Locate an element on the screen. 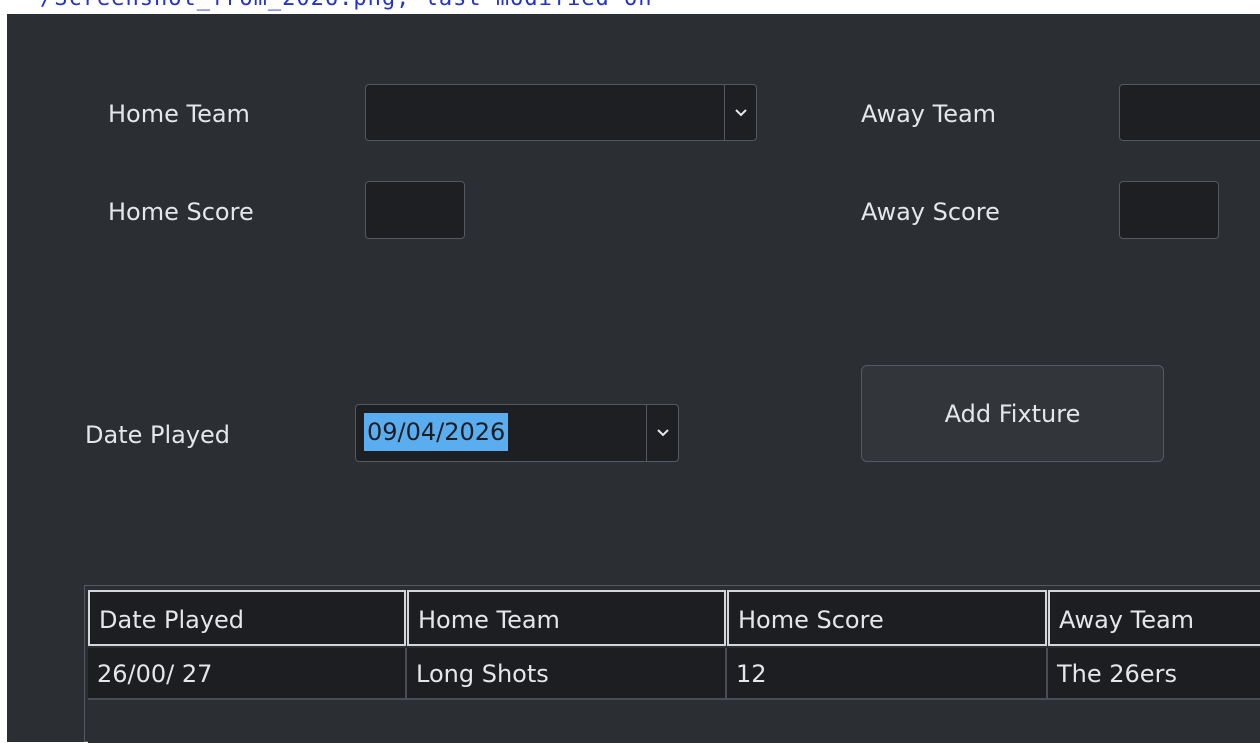  date-played-label: Date Played is located at coordinates (158, 435).